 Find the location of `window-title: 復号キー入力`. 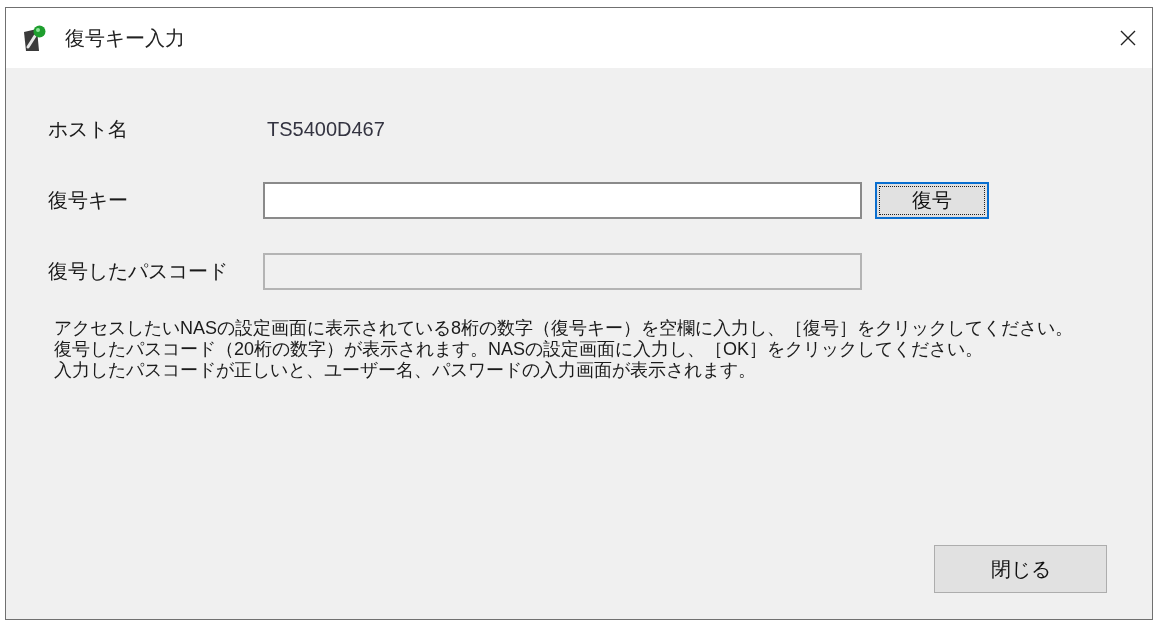

window-title: 復号キー入力 is located at coordinates (125, 38).